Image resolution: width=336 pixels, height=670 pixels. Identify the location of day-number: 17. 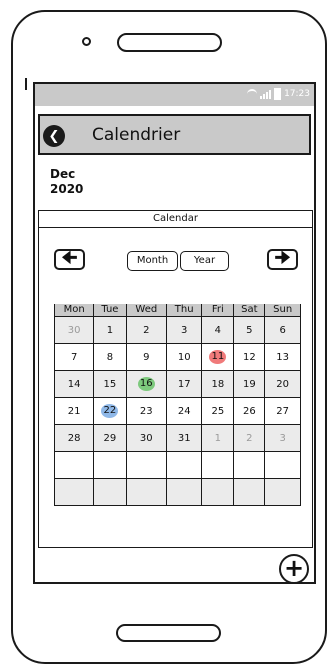
(184, 384).